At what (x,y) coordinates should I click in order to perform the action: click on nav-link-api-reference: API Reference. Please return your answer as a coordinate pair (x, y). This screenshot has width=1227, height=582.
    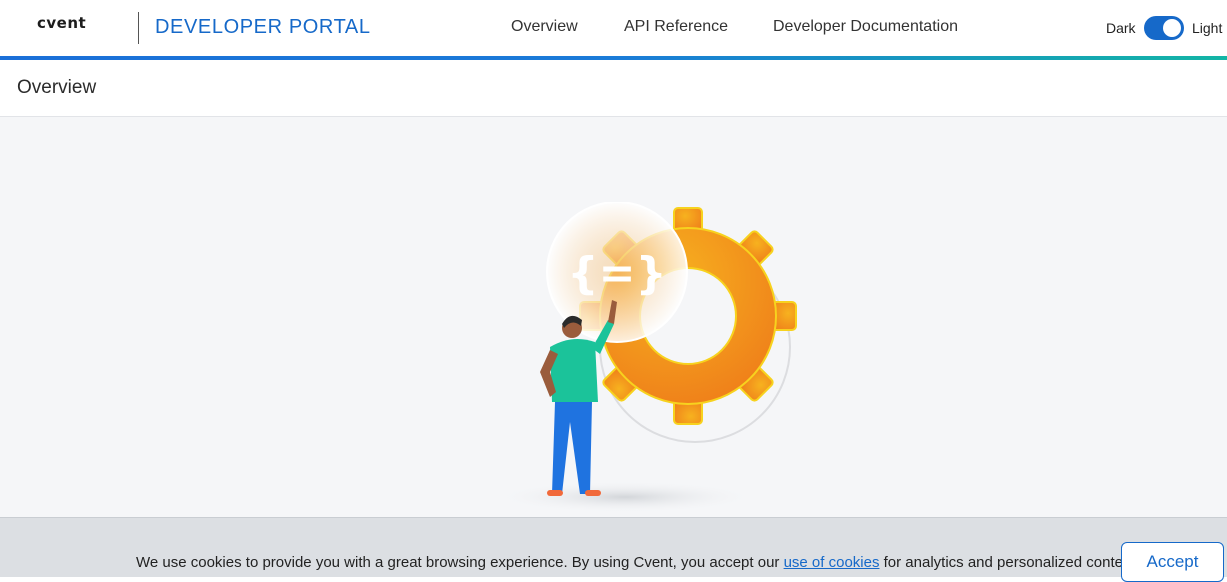
    Looking at the image, I should click on (676, 27).